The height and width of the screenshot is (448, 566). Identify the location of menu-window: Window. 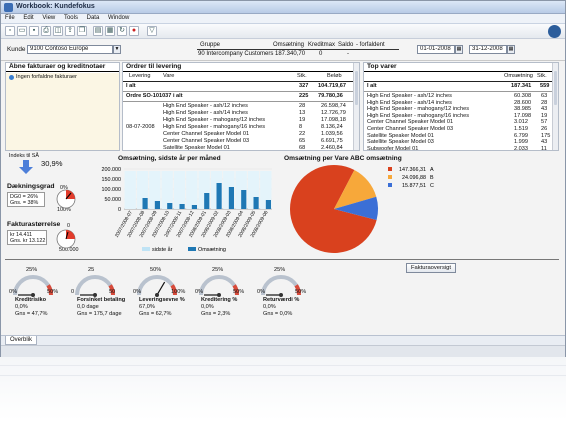
(118, 17).